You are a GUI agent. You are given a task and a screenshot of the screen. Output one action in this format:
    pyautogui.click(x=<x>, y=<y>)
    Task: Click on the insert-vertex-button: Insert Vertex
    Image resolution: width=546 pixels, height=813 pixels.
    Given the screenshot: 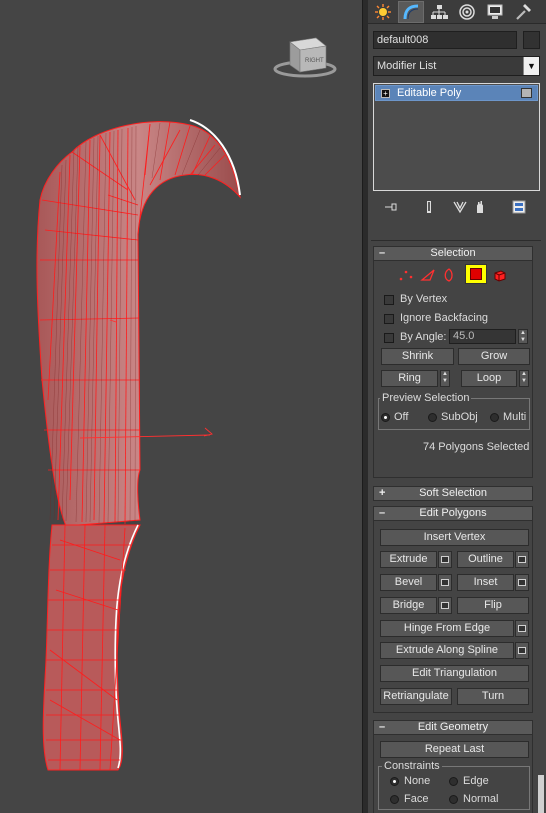 What is the action you would take?
    pyautogui.click(x=454, y=537)
    